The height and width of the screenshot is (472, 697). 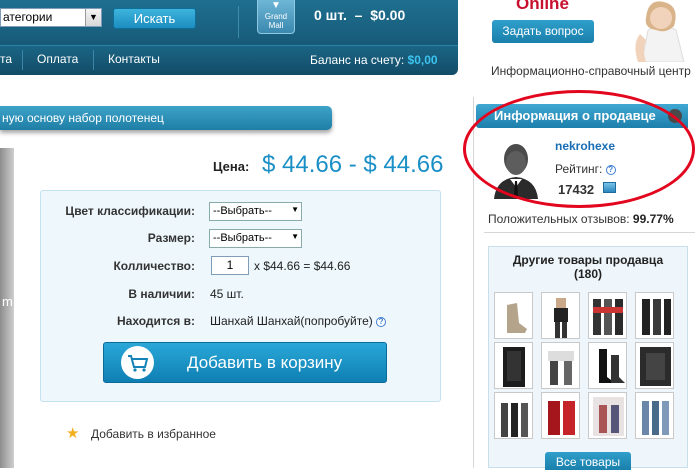 What do you see at coordinates (353, 164) in the screenshot?
I see `price-value: $ 44.66 - $ 44.66` at bounding box center [353, 164].